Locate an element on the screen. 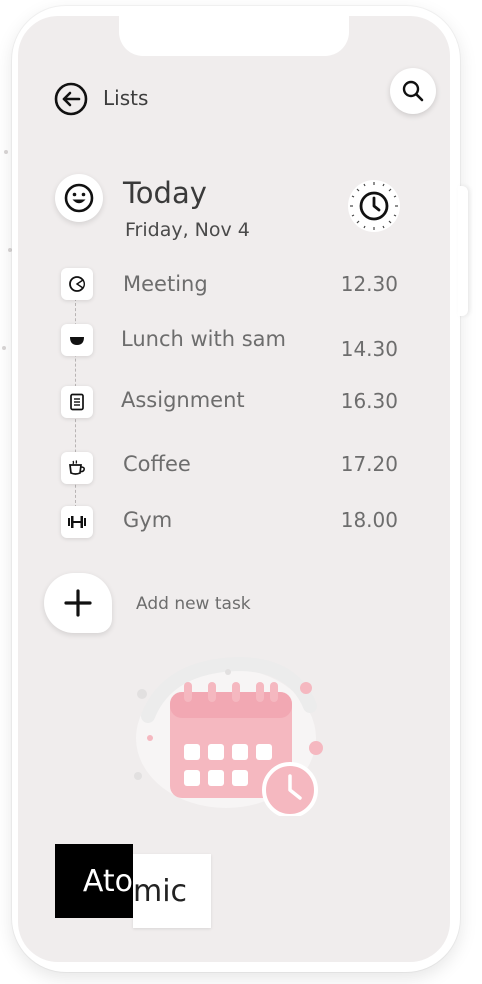  day-title: Today is located at coordinates (165, 193).